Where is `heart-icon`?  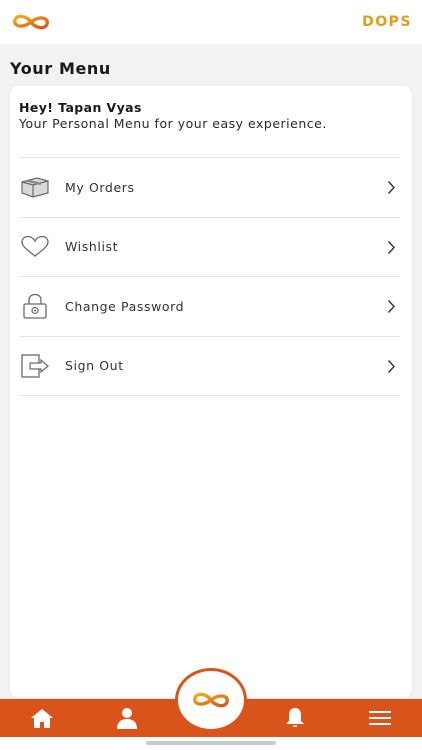 heart-icon is located at coordinates (35, 247).